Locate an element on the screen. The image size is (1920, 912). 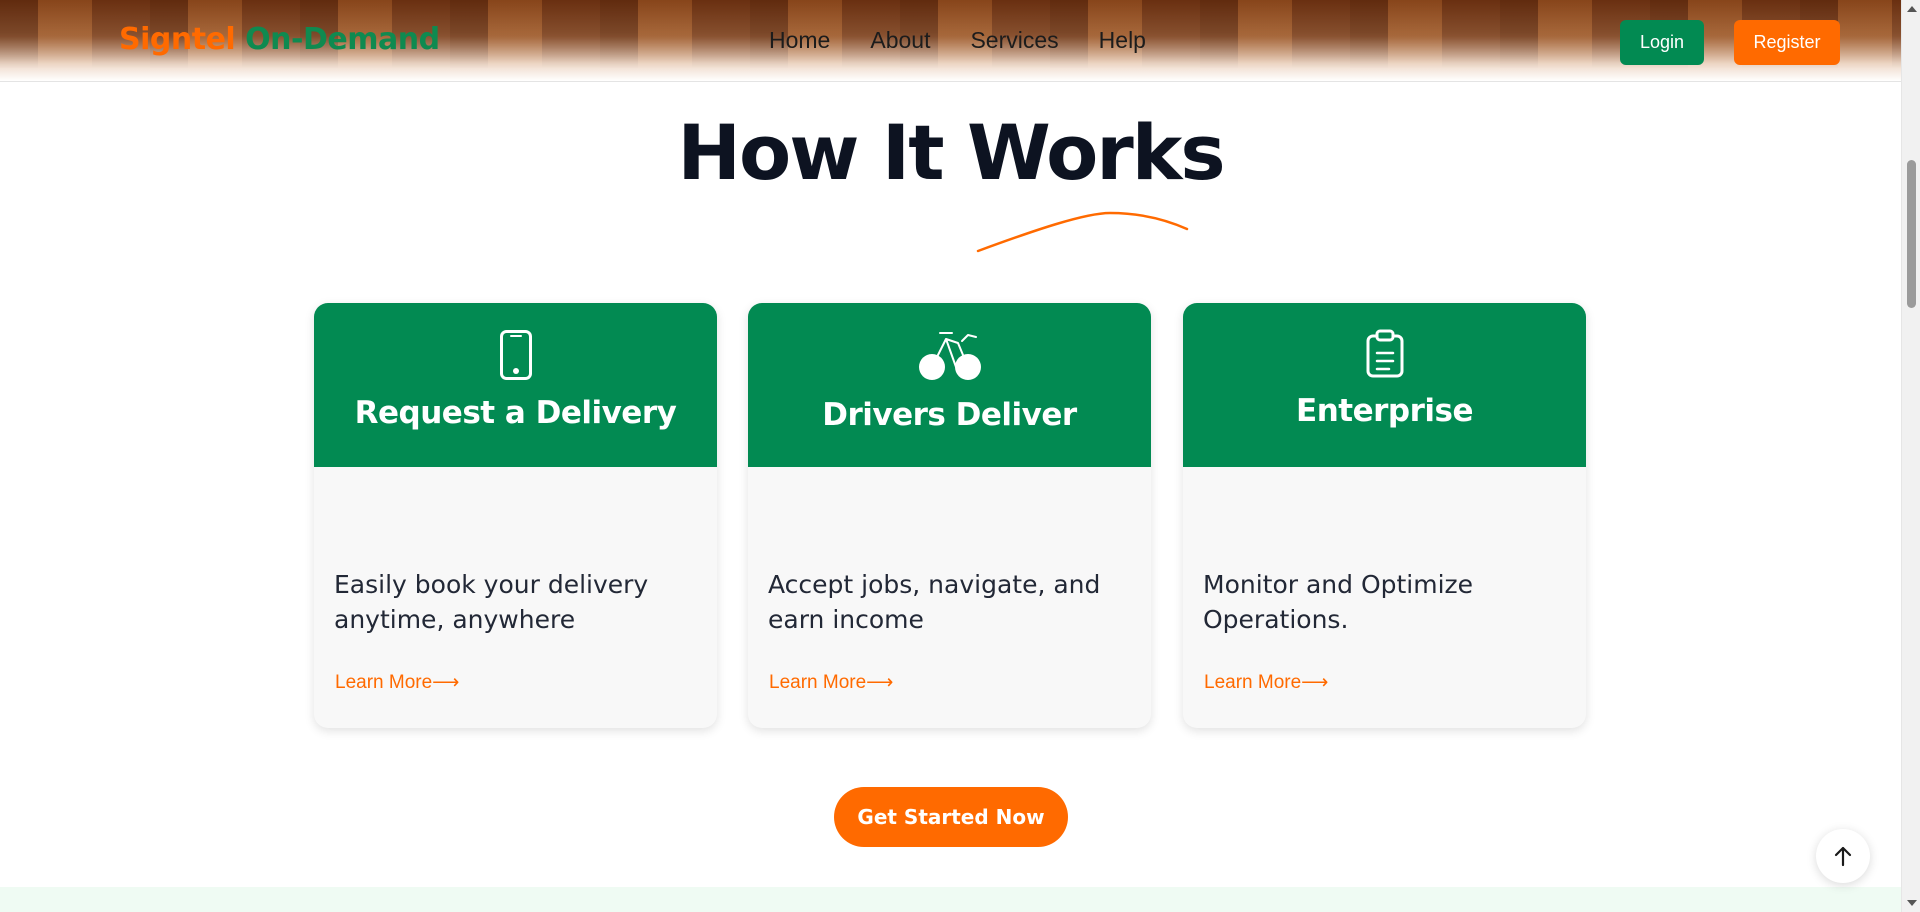
main-nav: Home About Services Help is located at coordinates (957, 40).